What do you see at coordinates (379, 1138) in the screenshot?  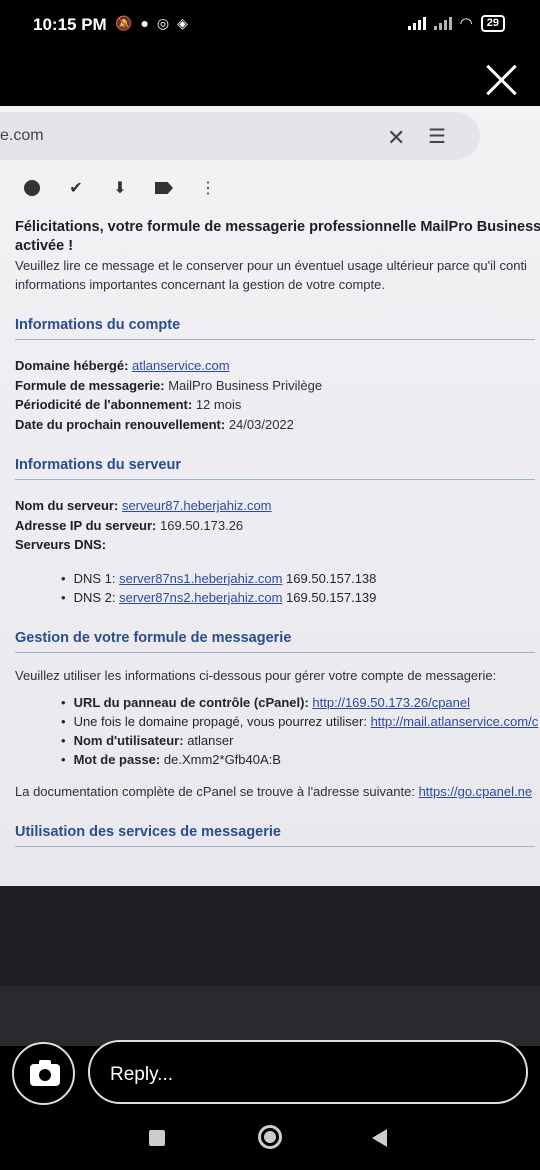 I see `back-icon` at bounding box center [379, 1138].